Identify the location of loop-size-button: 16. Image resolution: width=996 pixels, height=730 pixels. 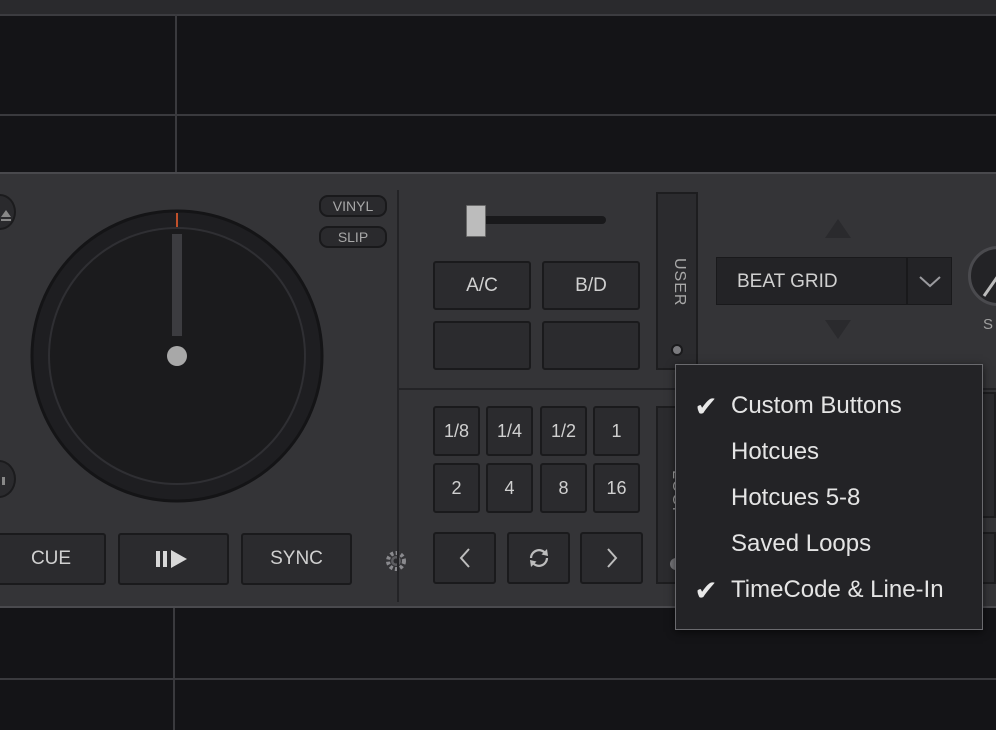
(616, 488).